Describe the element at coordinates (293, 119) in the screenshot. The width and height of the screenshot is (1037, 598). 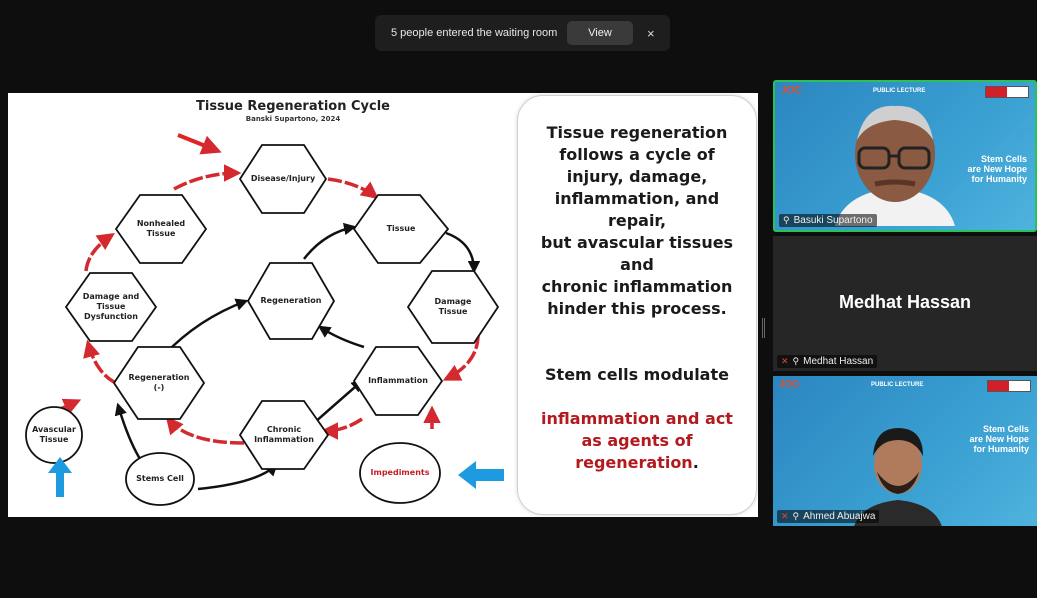
I see `diagram-subtitle: Banski Supartono, 2024` at that location.